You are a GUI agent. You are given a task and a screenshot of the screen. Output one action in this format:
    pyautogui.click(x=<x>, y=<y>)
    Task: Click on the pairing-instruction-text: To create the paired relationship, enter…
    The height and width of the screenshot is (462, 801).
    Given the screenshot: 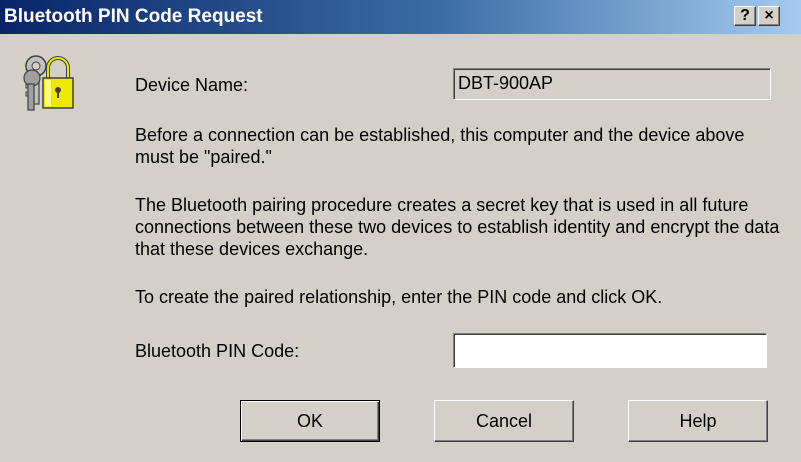 What is the action you would take?
    pyautogui.click(x=399, y=297)
    